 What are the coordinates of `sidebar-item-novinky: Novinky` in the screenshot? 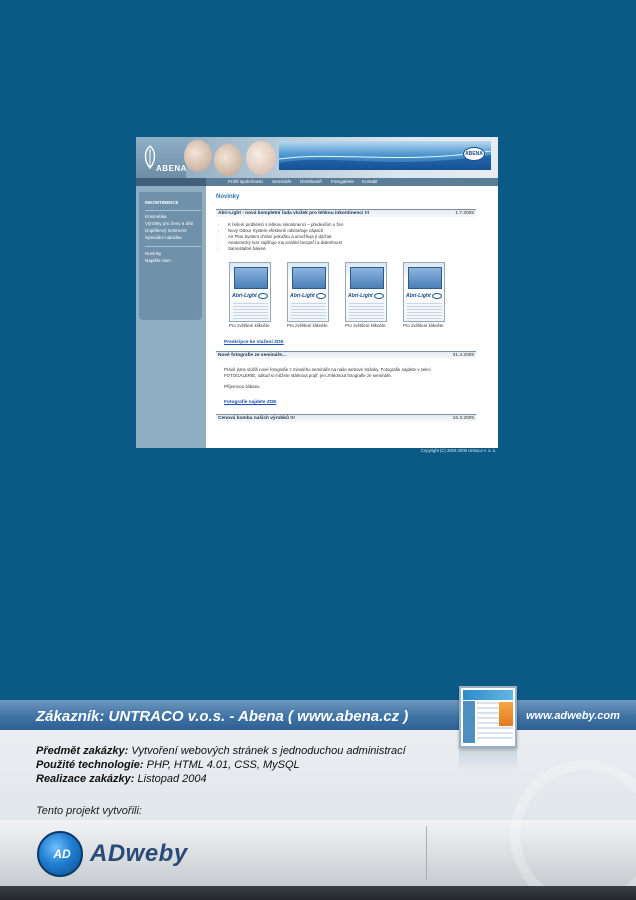 It's located at (153, 253).